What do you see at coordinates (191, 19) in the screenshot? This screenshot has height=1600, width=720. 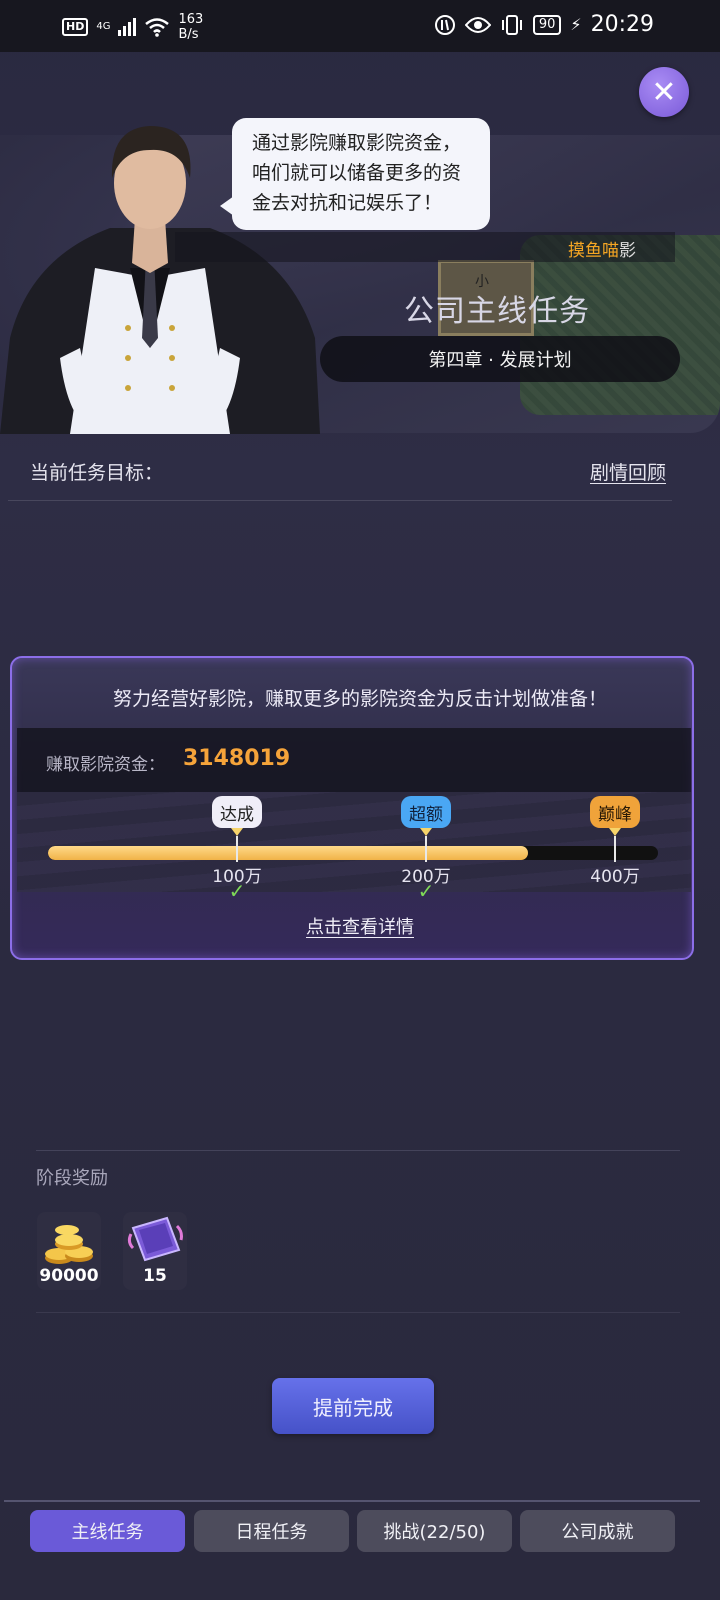 I see `speed-value: 163` at bounding box center [191, 19].